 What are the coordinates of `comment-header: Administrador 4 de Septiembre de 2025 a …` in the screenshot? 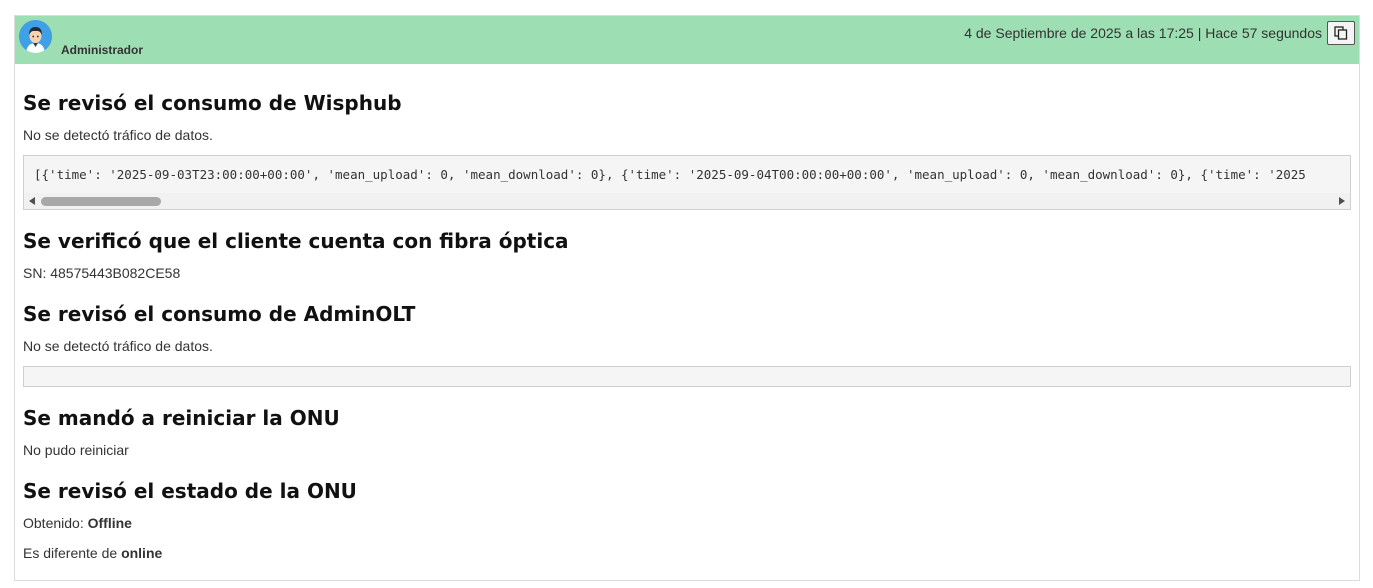 It's located at (687, 40).